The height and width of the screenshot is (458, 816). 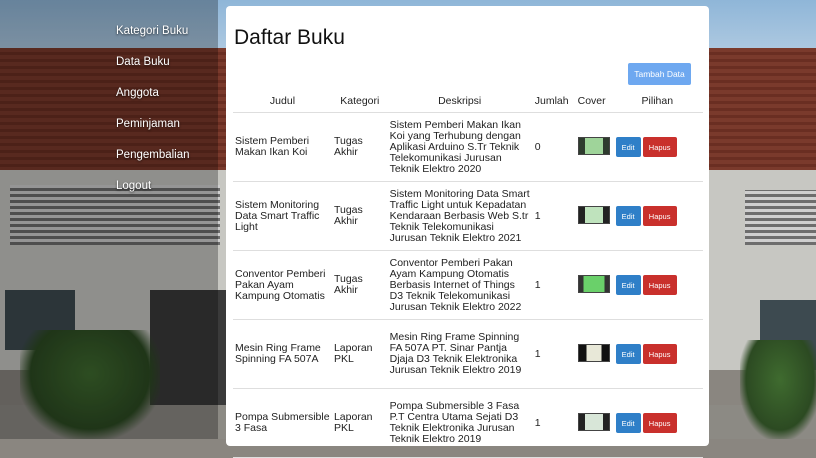 What do you see at coordinates (153, 70) in the screenshot?
I see `sidebar-item-data-buku: Data Buku` at bounding box center [153, 70].